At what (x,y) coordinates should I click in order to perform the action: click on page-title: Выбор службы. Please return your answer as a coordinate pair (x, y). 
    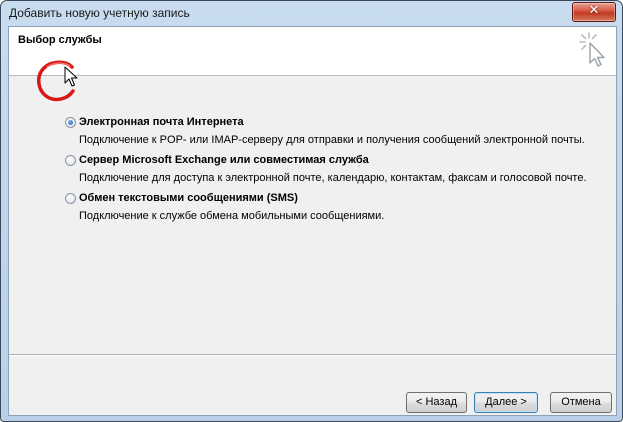
    Looking at the image, I should click on (60, 40).